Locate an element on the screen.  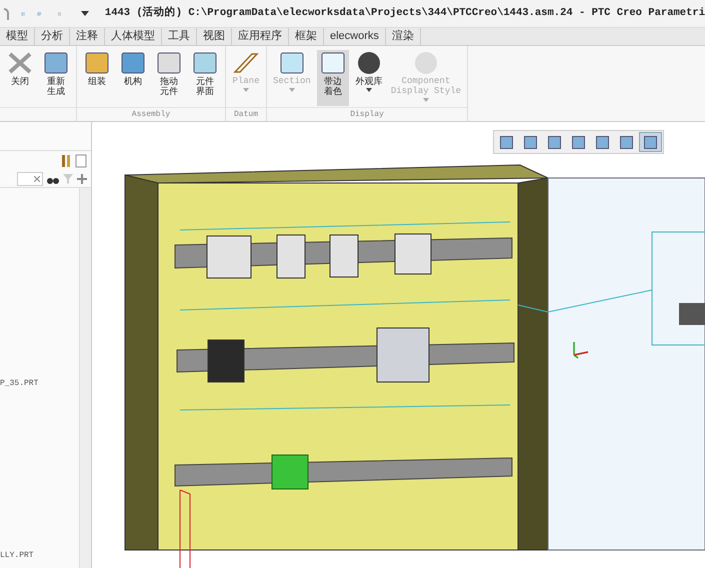
group-label: Assembly is located at coordinates (151, 114).